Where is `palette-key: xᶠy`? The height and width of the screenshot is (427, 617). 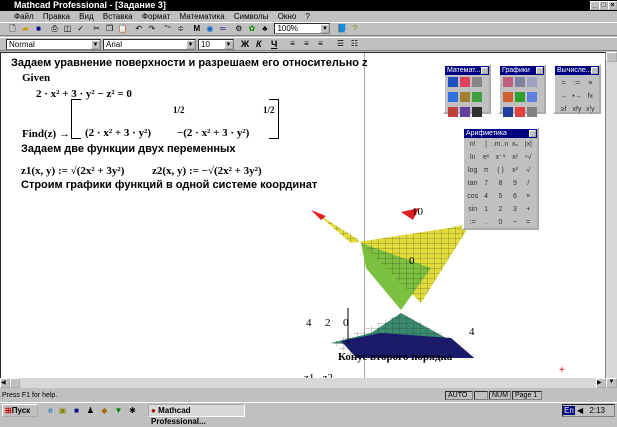
palette-key: xᶠy is located at coordinates (590, 109).